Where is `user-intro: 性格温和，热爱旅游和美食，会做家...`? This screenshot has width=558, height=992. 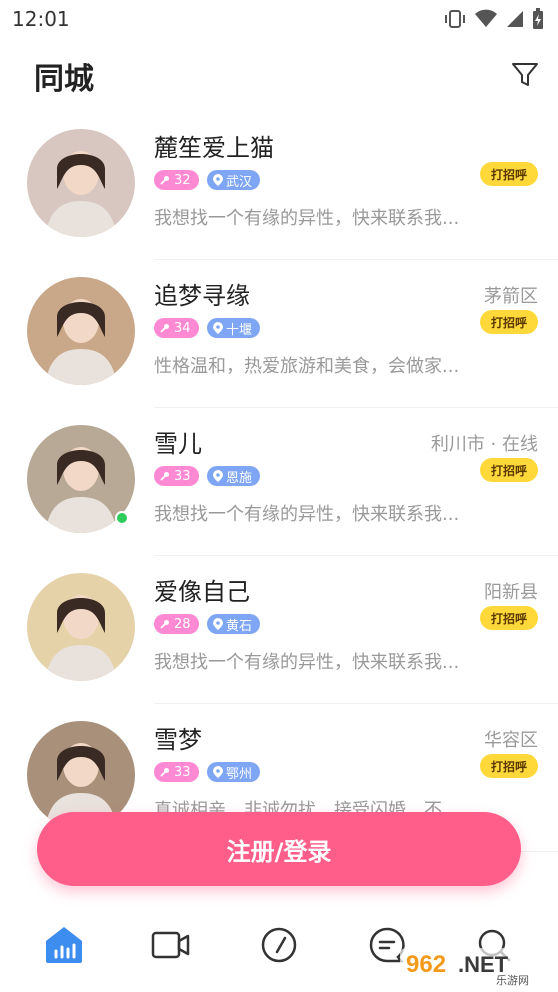
user-intro: 性格温和，热爱旅游和美食，会做家... is located at coordinates (307, 366).